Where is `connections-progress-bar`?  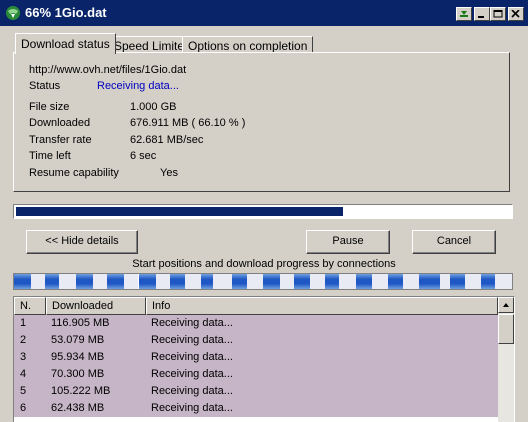 connections-progress-bar is located at coordinates (263, 281).